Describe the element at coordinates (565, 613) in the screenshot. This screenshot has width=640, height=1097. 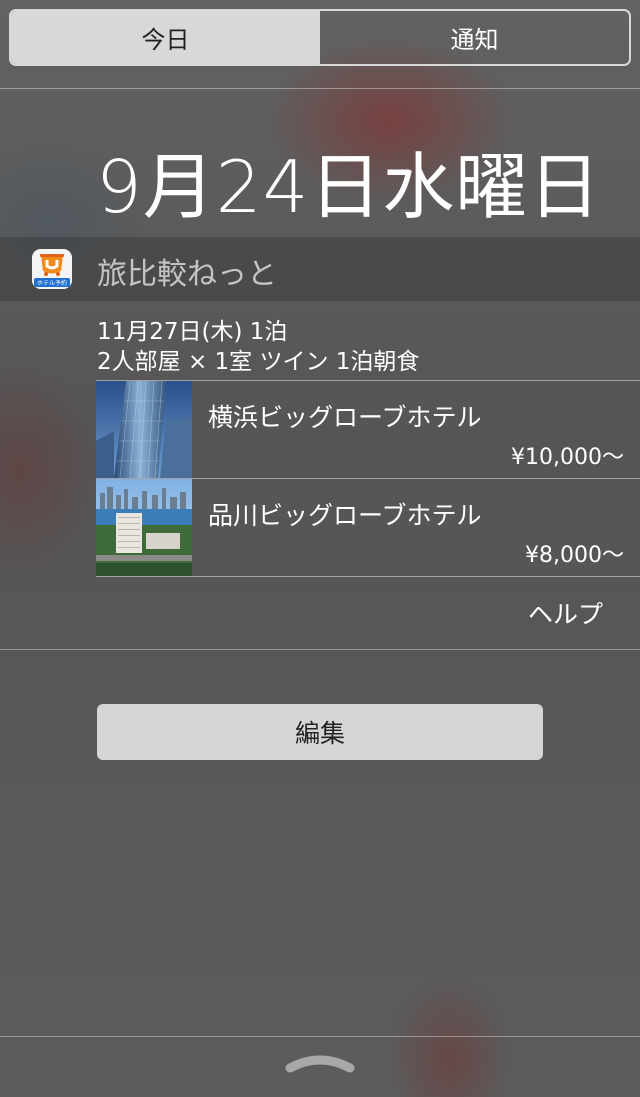
I see `help-link: ヘルプ` at that location.